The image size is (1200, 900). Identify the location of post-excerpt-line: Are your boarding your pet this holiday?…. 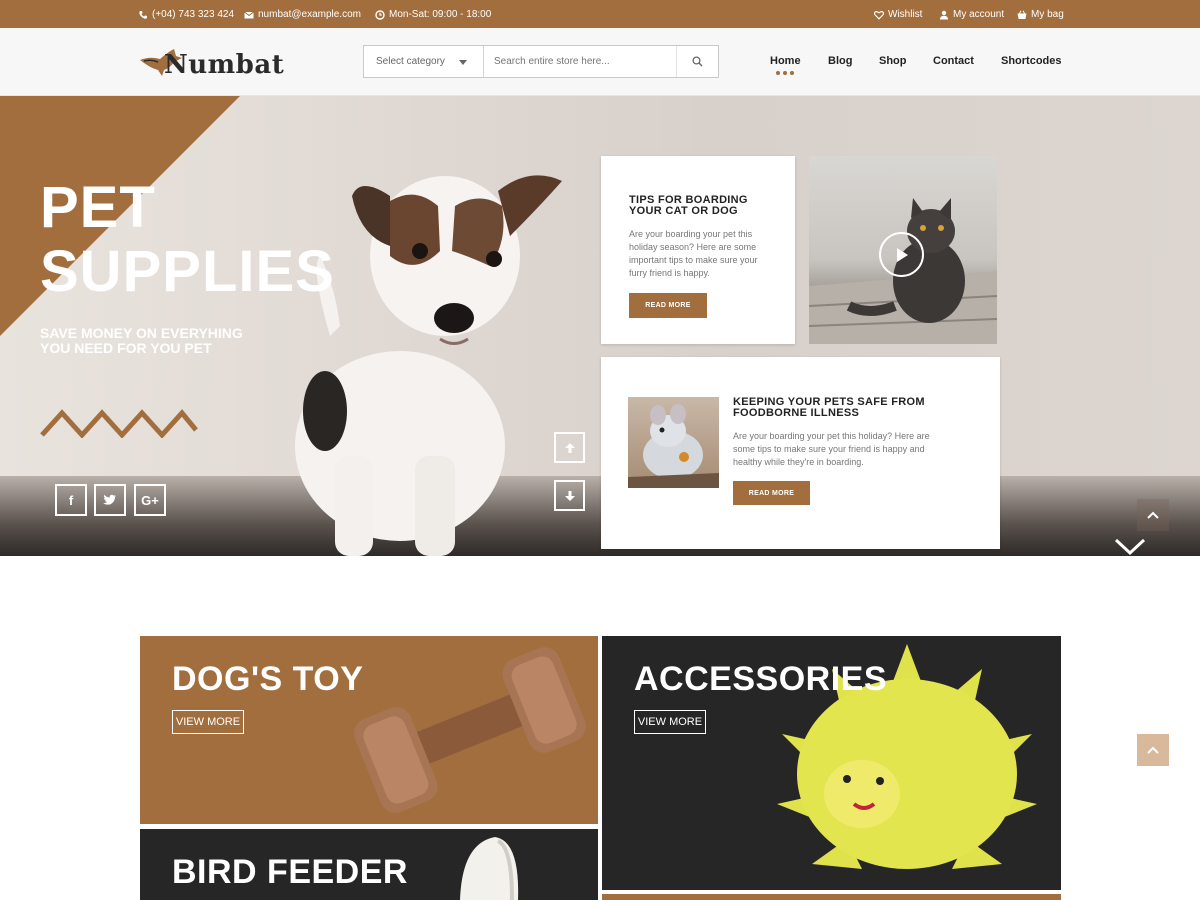
(831, 436).